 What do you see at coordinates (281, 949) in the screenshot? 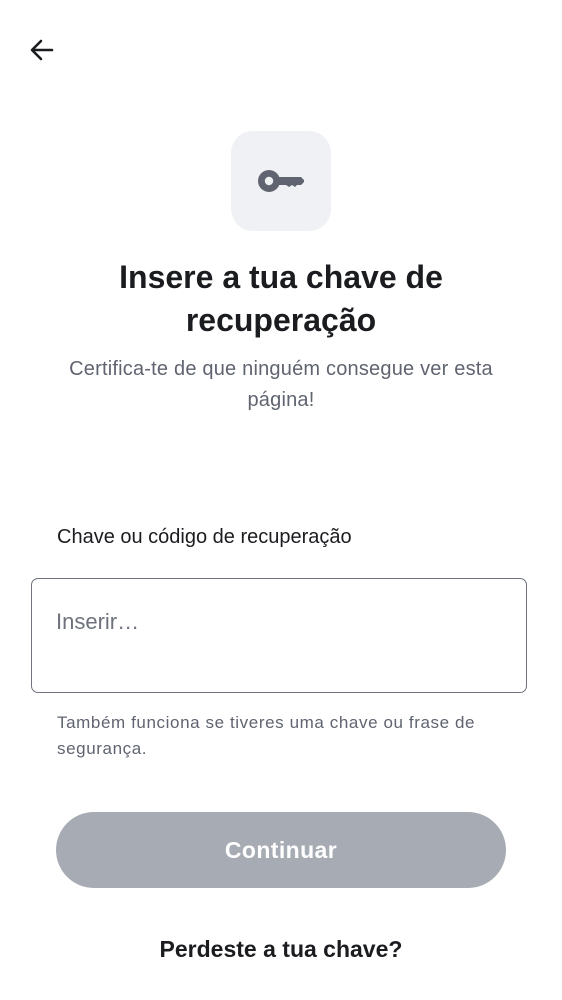
I see `lost-key-link: Perdeste a tua chave?` at bounding box center [281, 949].